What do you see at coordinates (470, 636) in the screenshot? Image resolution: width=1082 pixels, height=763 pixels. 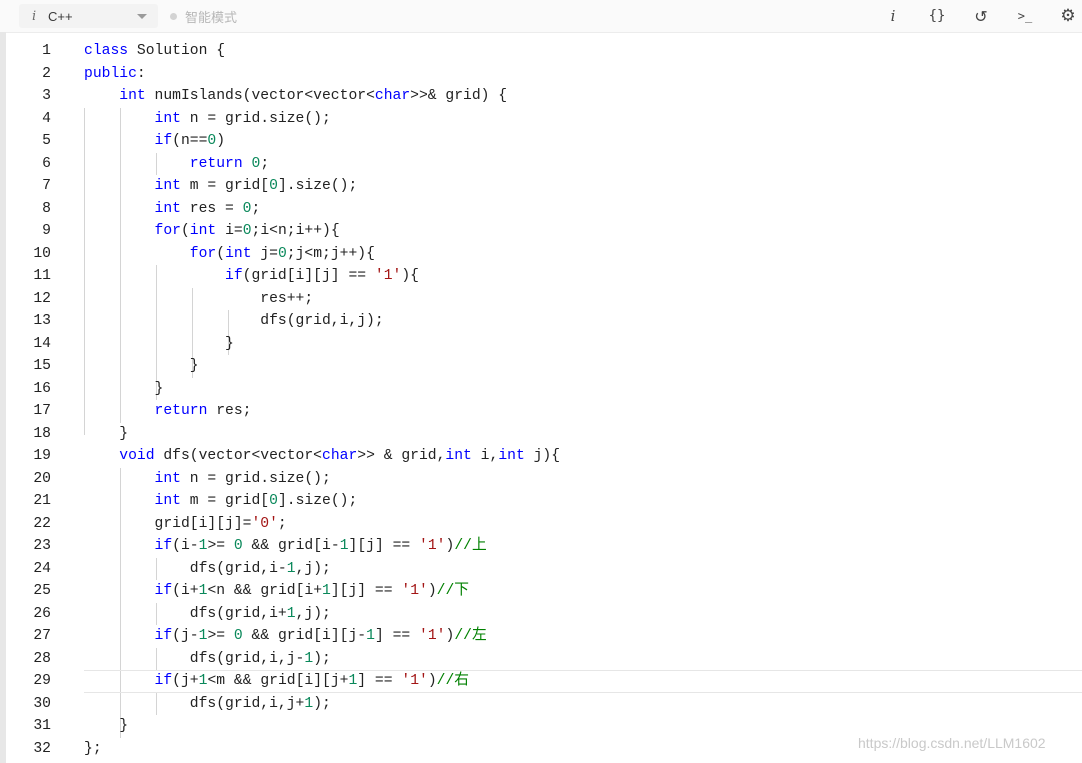 I see `code-token: //左` at bounding box center [470, 636].